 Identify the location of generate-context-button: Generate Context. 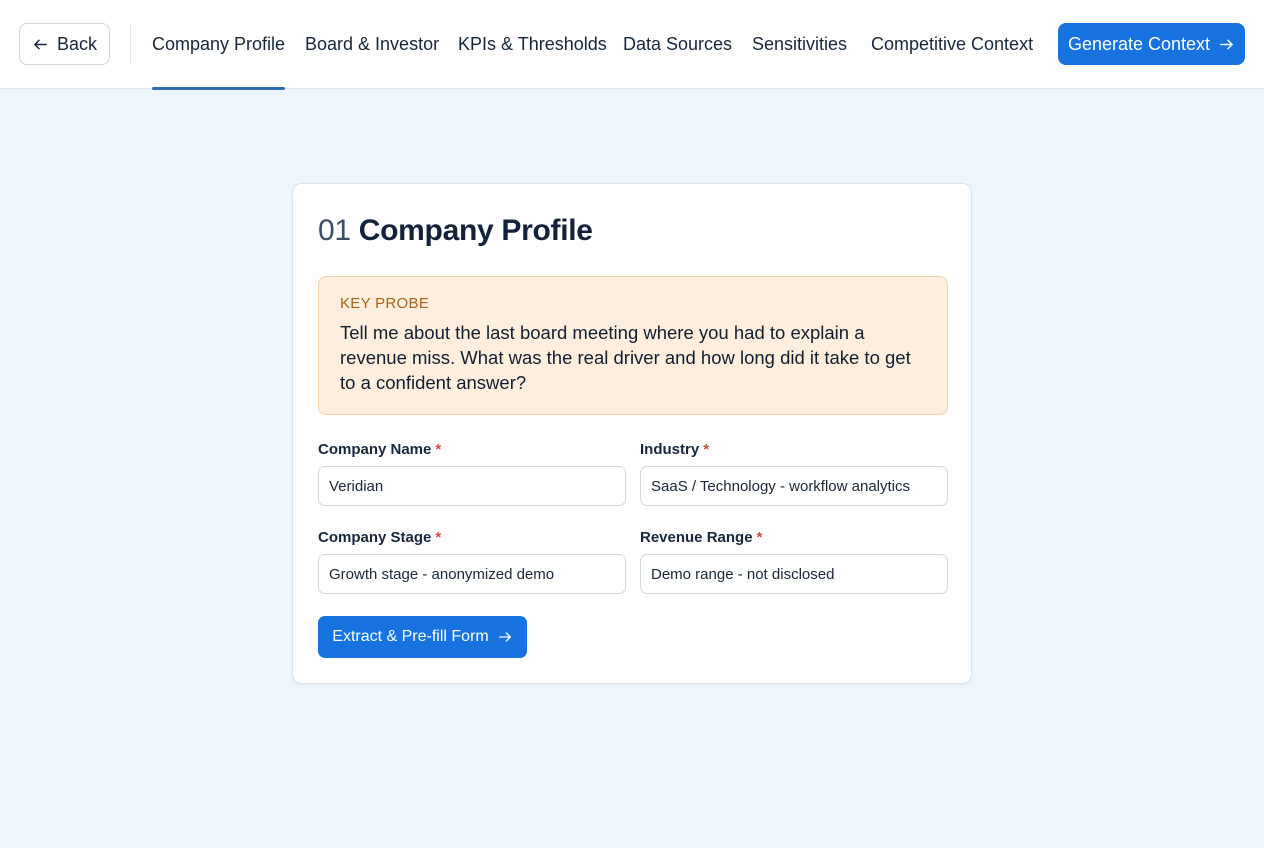
(1151, 44).